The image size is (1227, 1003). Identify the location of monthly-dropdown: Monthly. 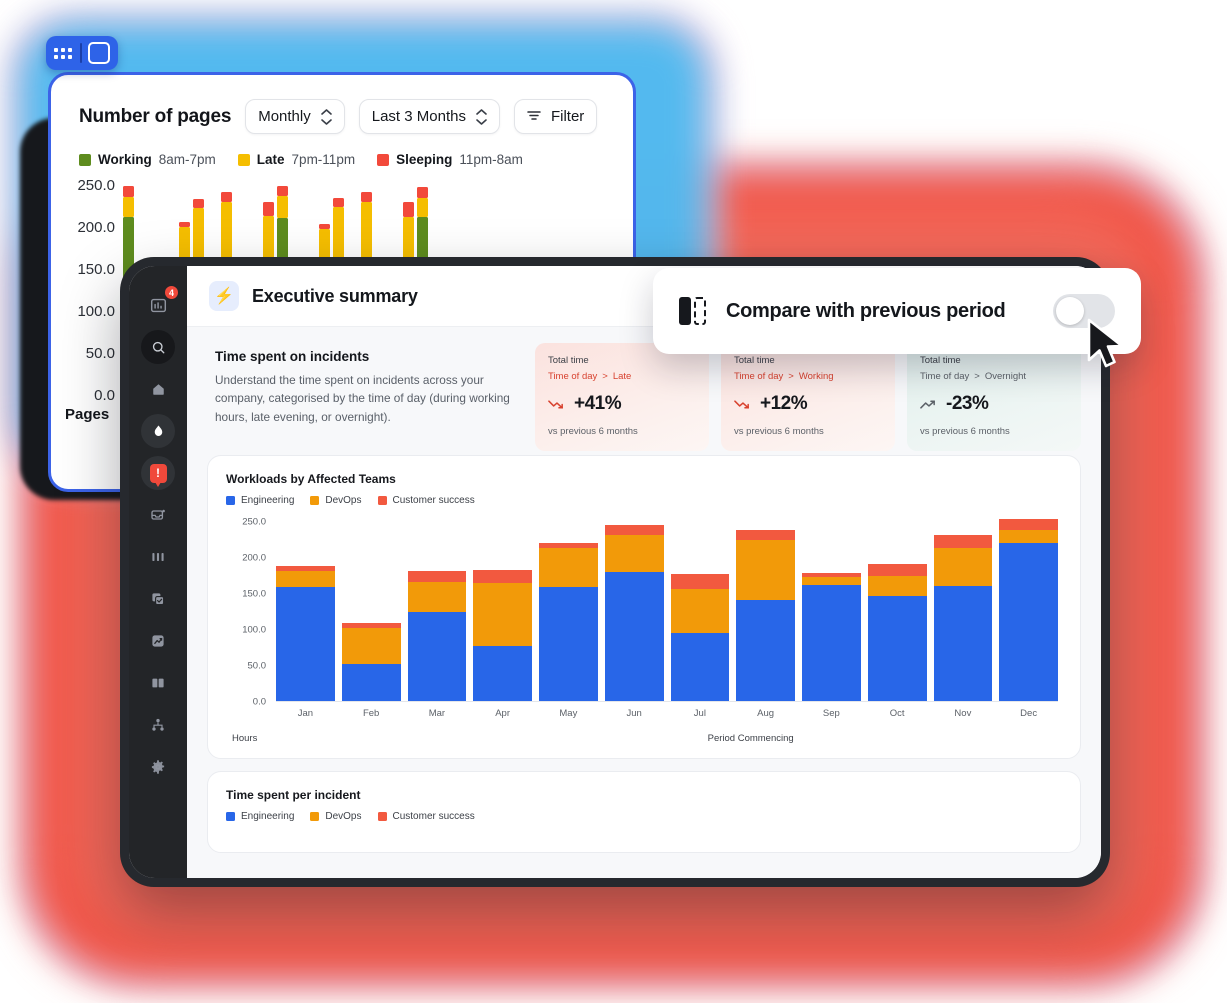
(295, 116).